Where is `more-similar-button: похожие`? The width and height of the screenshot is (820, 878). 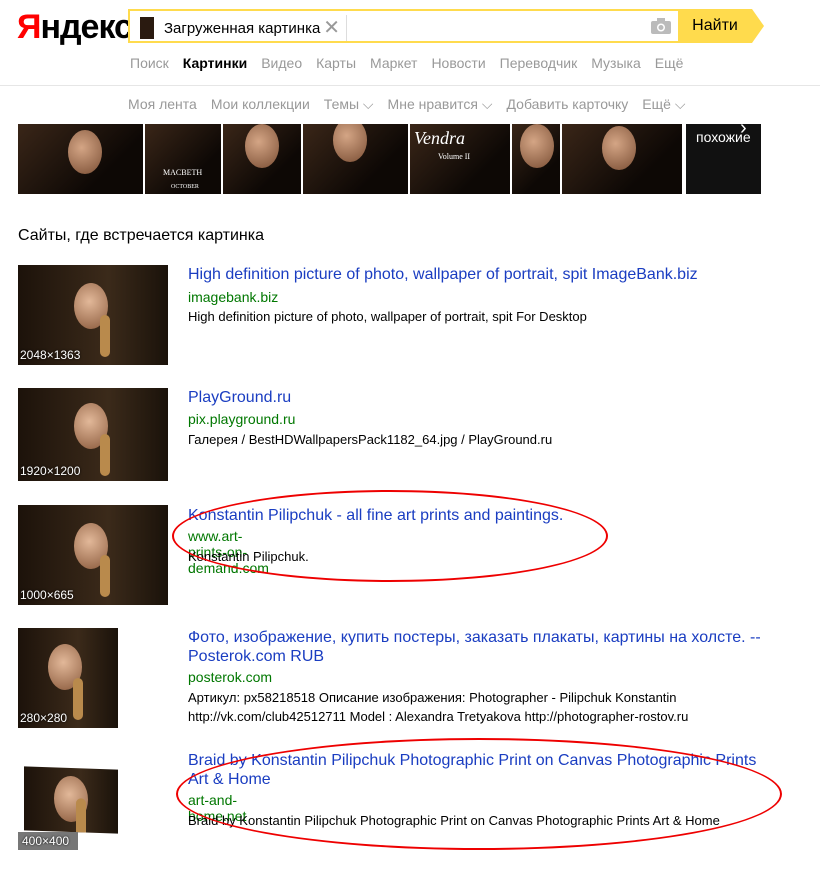
more-similar-button: похожие is located at coordinates (723, 159).